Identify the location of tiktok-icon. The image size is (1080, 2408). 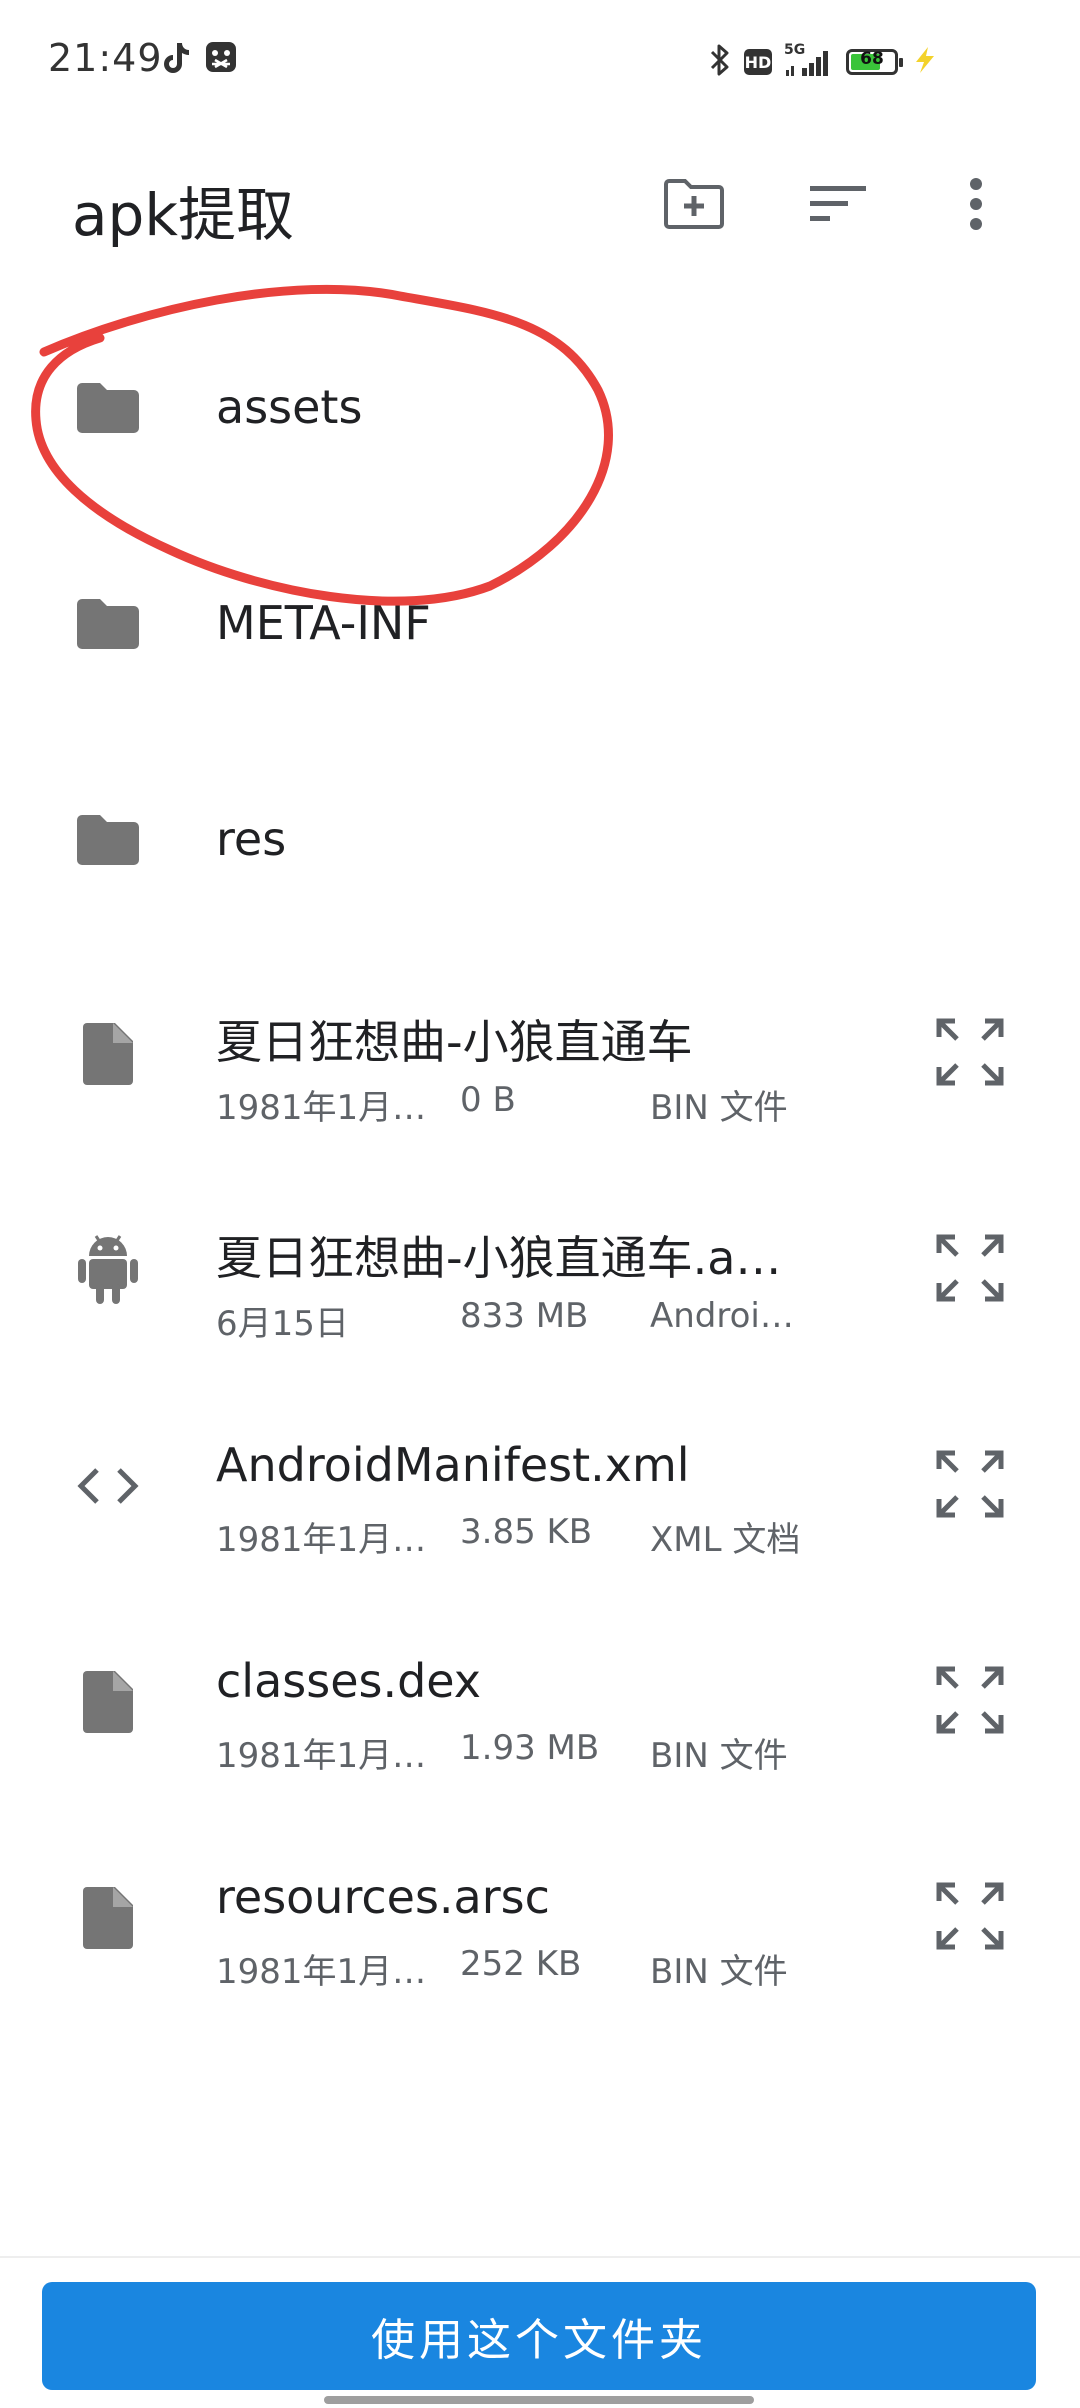
(176, 60).